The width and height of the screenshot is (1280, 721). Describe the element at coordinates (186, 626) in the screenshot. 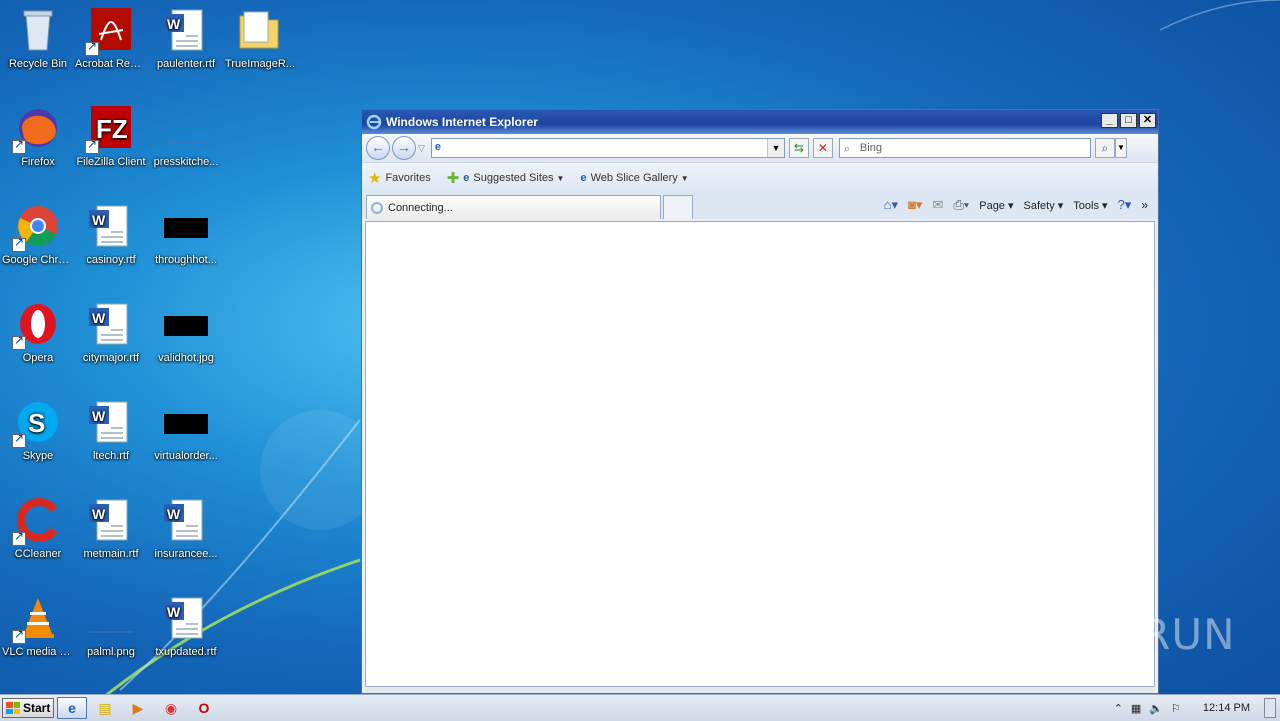

I see `desktop-icon-txupdated-rtf: Wtxupdated.rtf` at that location.